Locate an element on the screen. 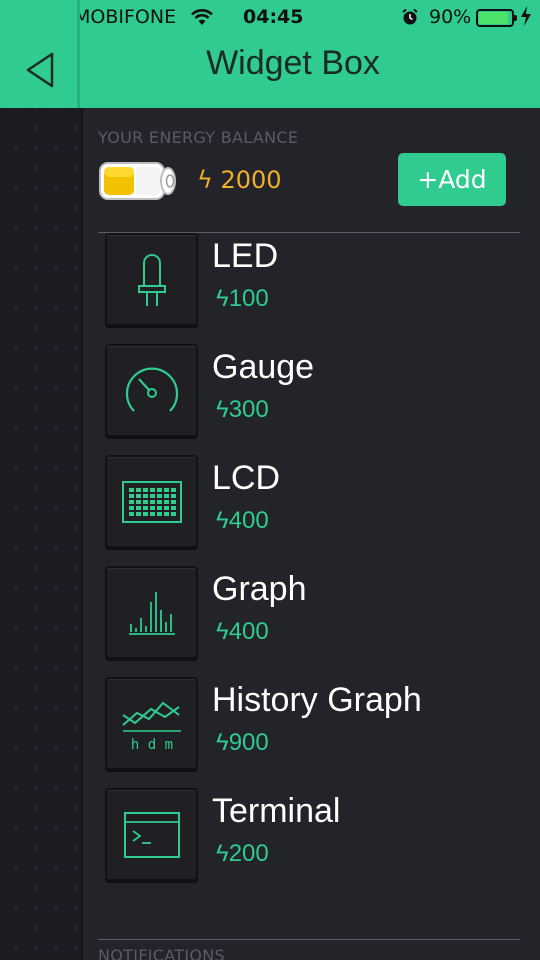 Image resolution: width=540 pixels, height=960 pixels. widget-name: LCD is located at coordinates (246, 478).